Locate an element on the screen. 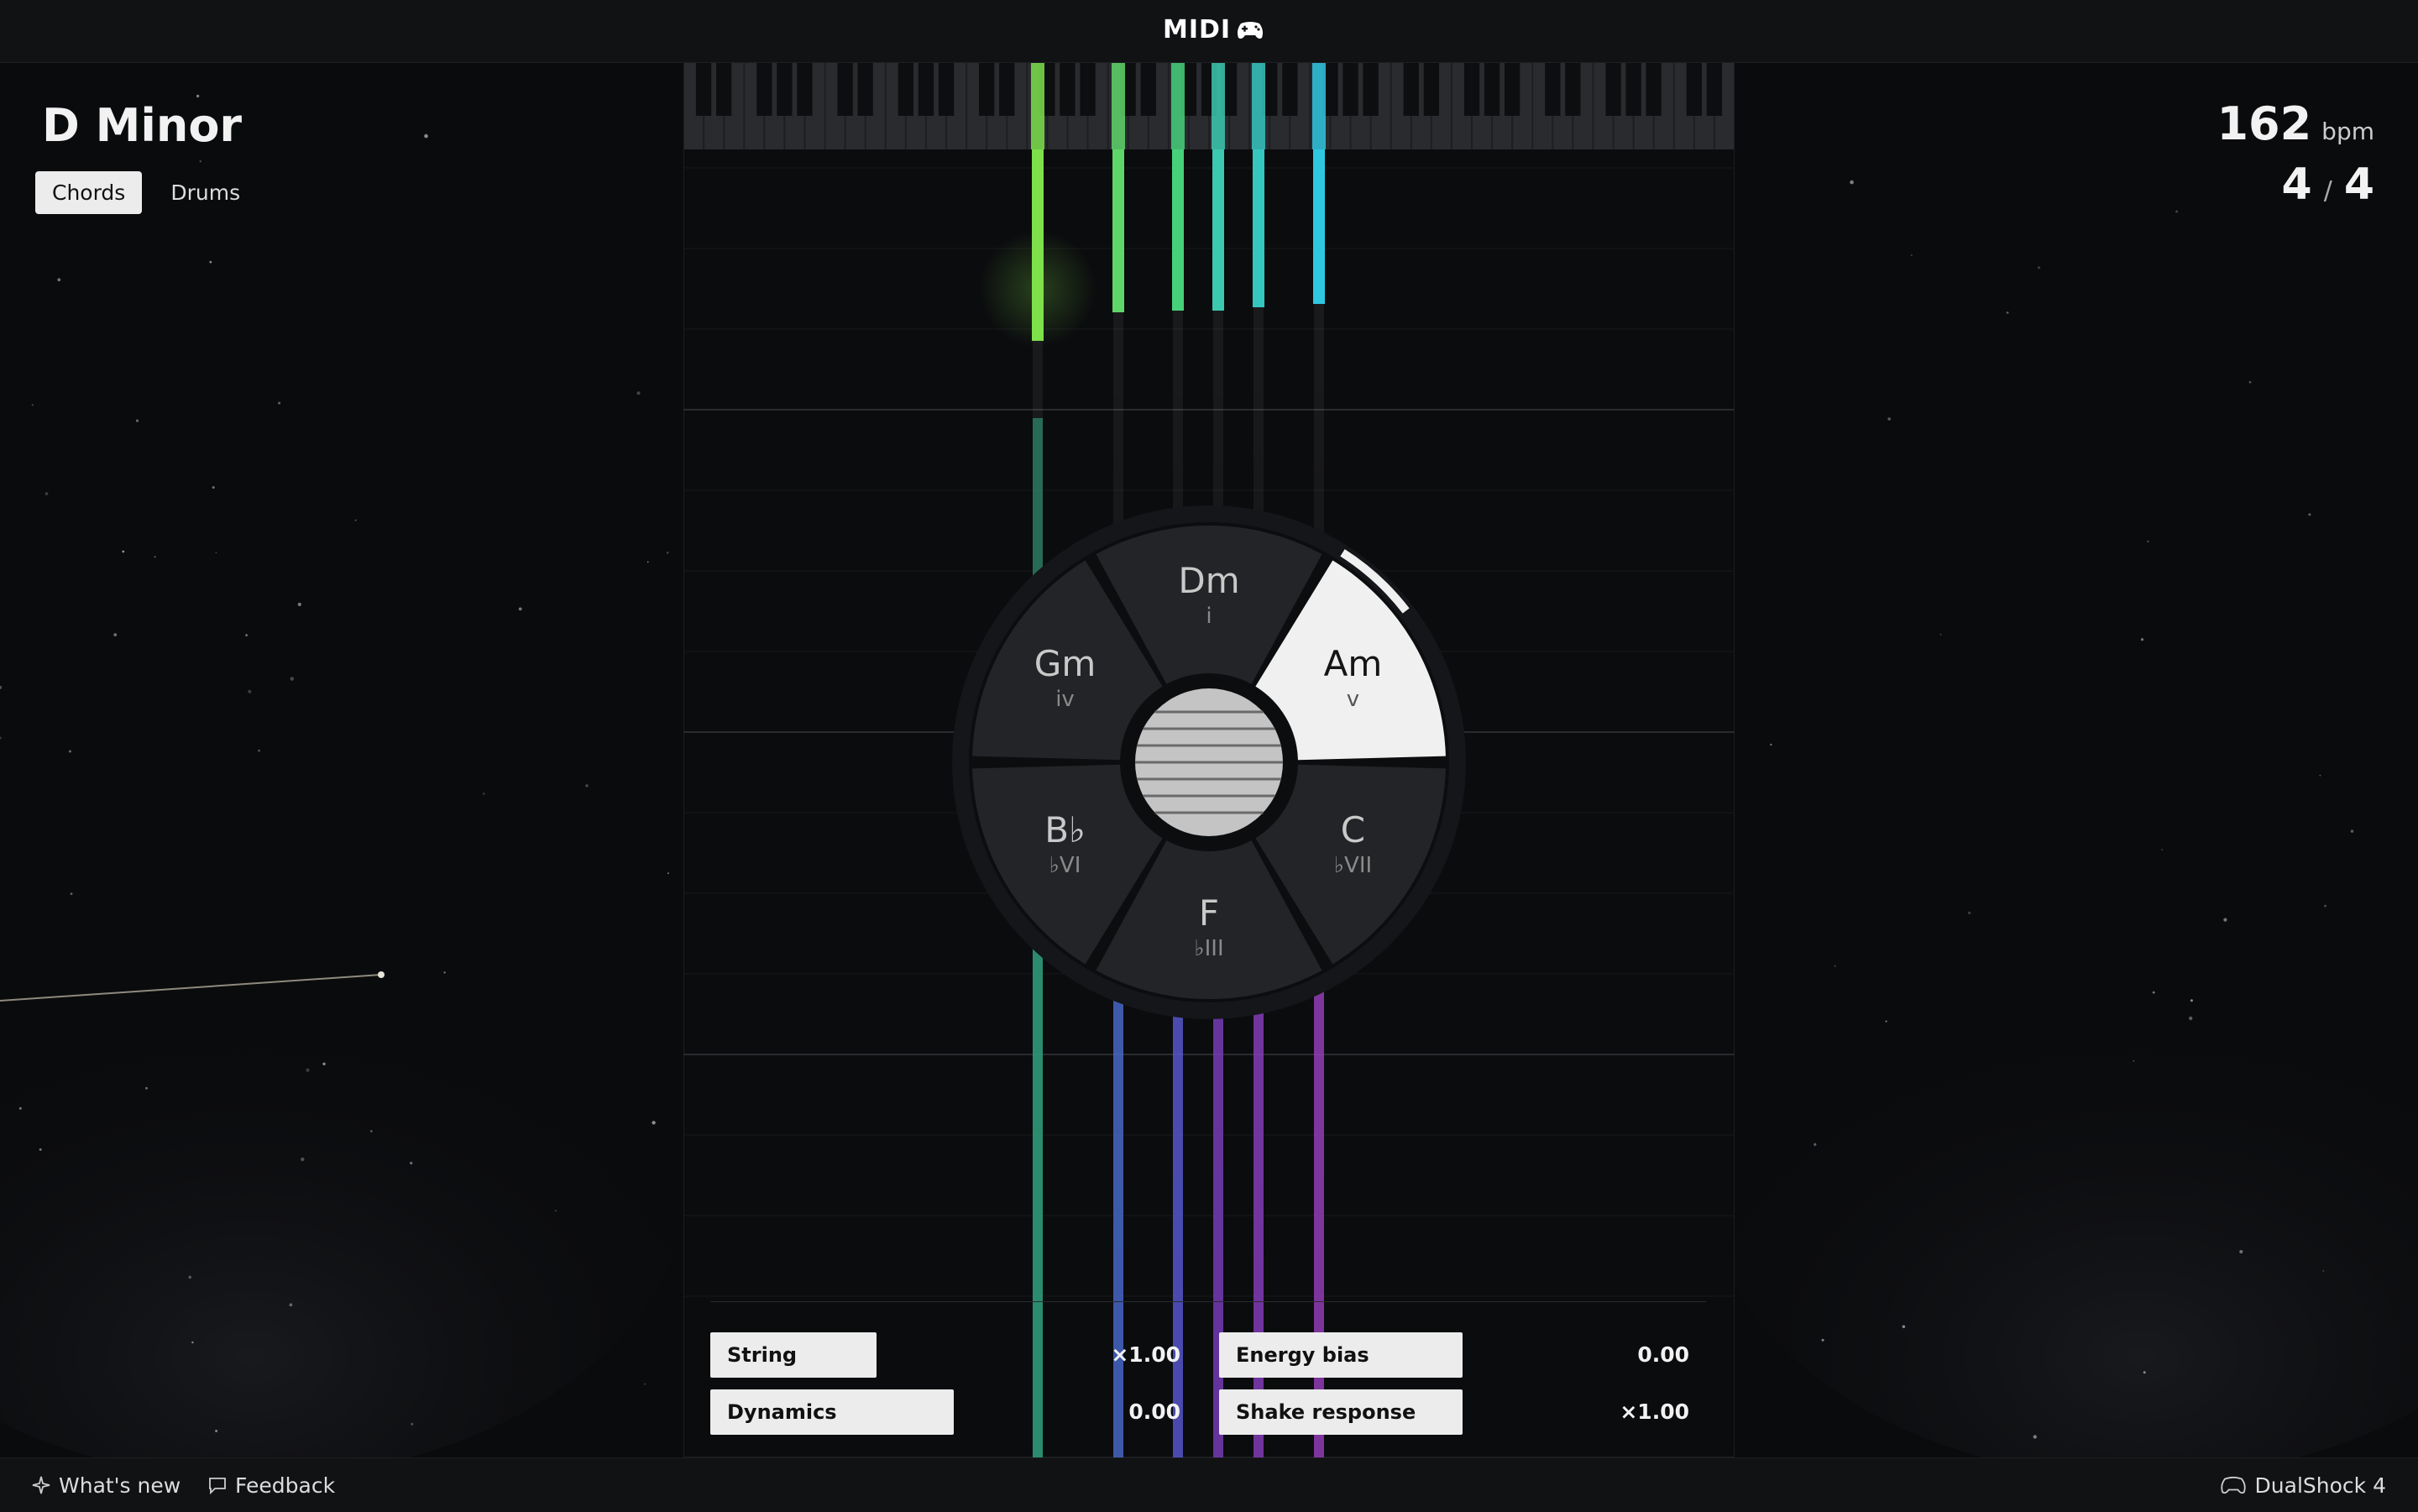  param-shake-response: Shake response ×1.00 is located at coordinates (1454, 1412).